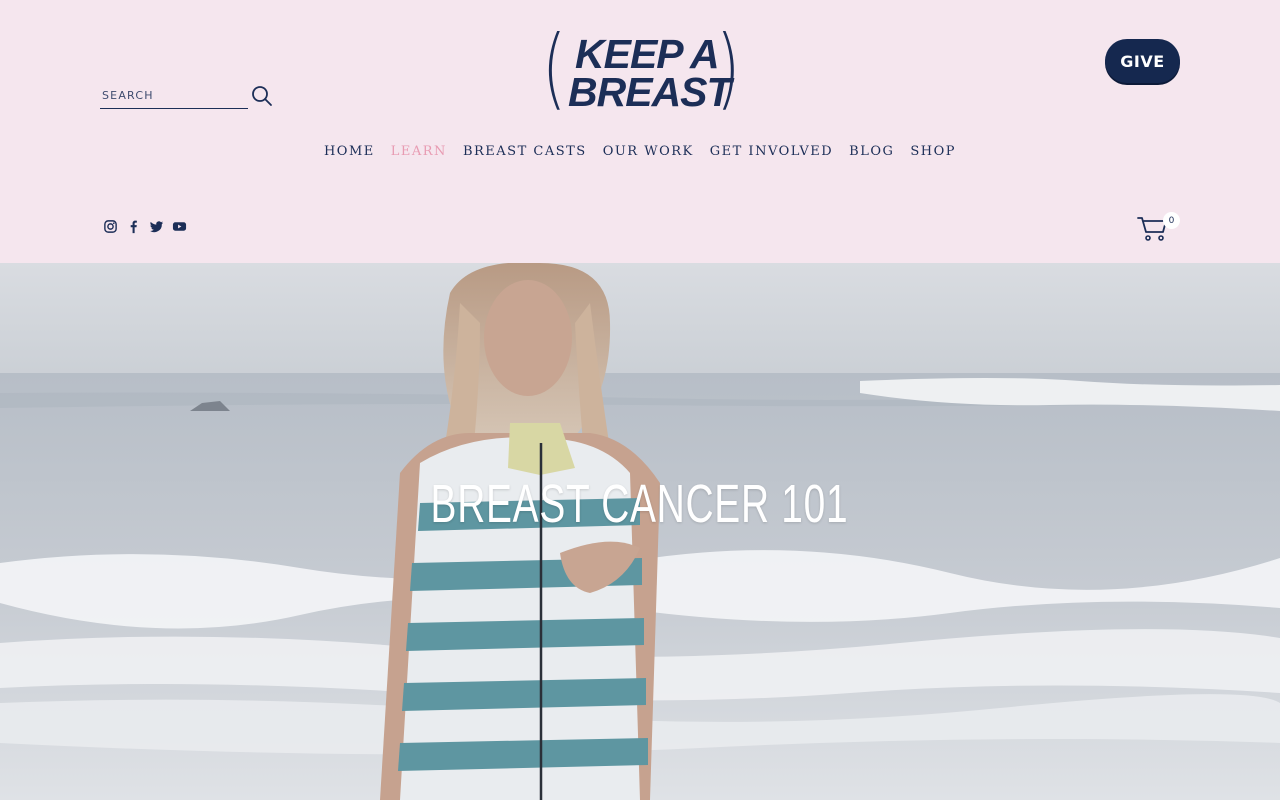 The width and height of the screenshot is (1280, 800). I want to click on twitter-icon, so click(156, 226).